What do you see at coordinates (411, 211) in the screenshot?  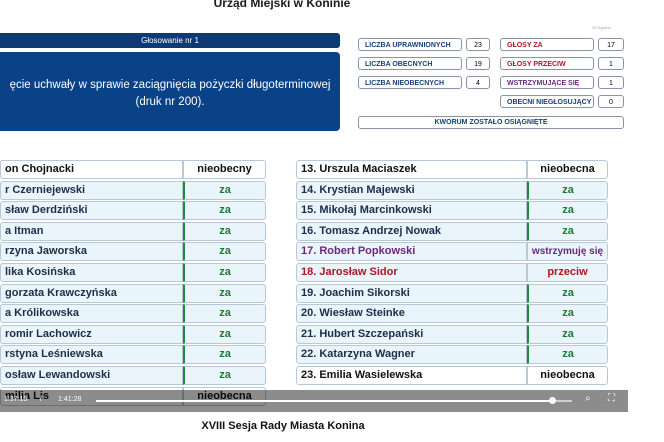 I see `councillor-name: 15. Mikołaj Marcinkowski` at bounding box center [411, 211].